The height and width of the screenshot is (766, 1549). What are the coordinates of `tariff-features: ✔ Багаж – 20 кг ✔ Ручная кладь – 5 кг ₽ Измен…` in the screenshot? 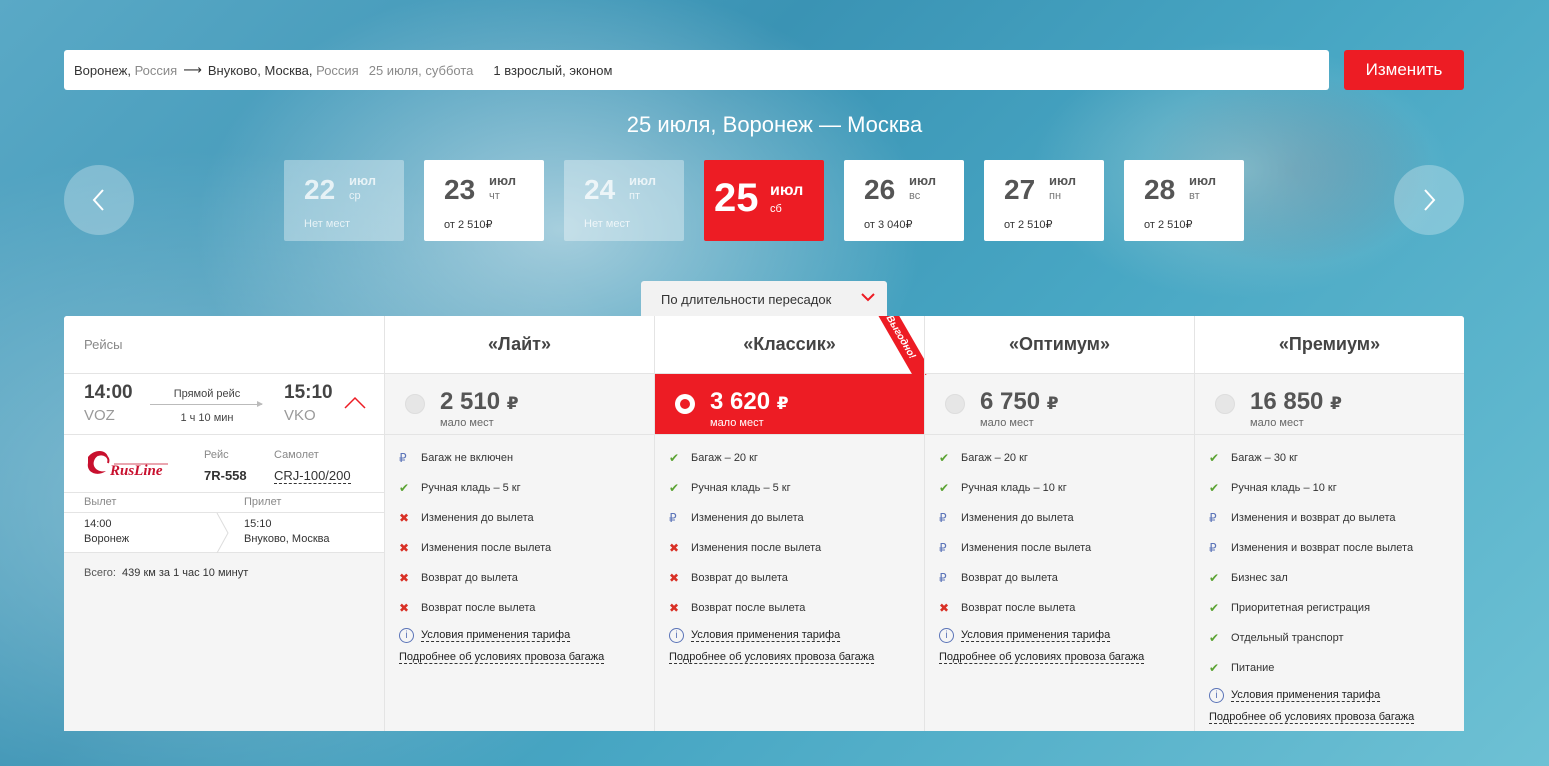 It's located at (789, 550).